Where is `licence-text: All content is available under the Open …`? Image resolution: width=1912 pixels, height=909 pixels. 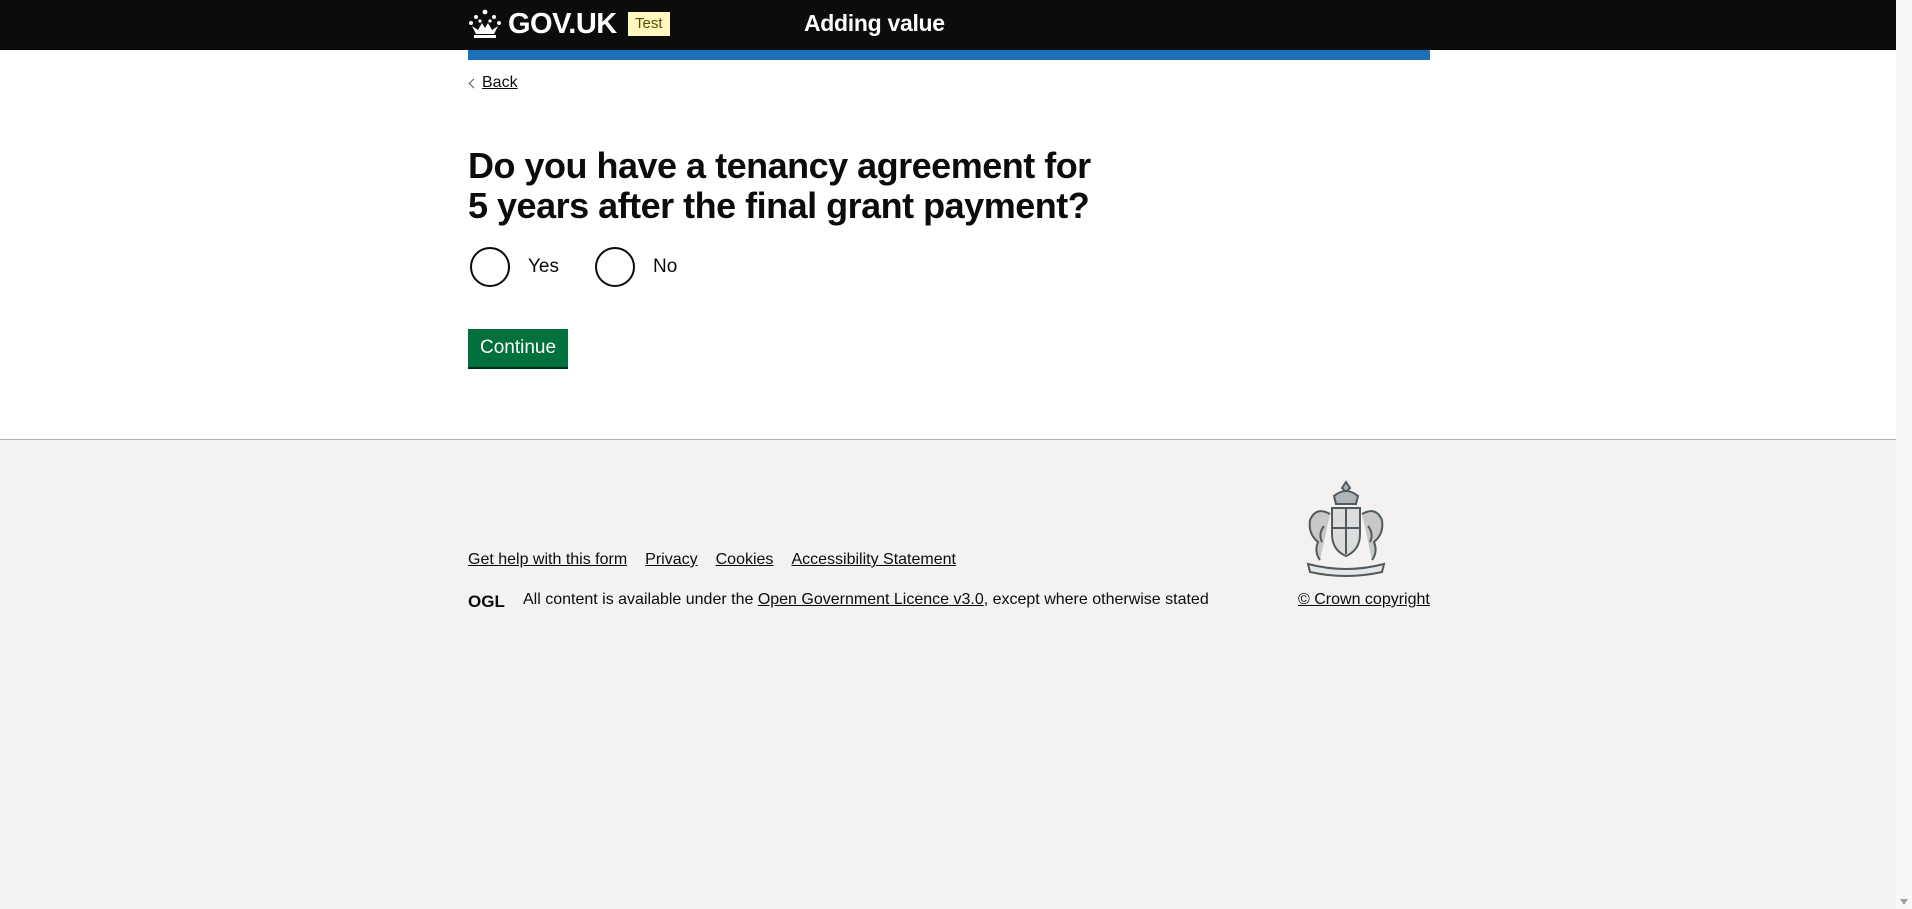 licence-text: All content is available under the Open … is located at coordinates (866, 600).